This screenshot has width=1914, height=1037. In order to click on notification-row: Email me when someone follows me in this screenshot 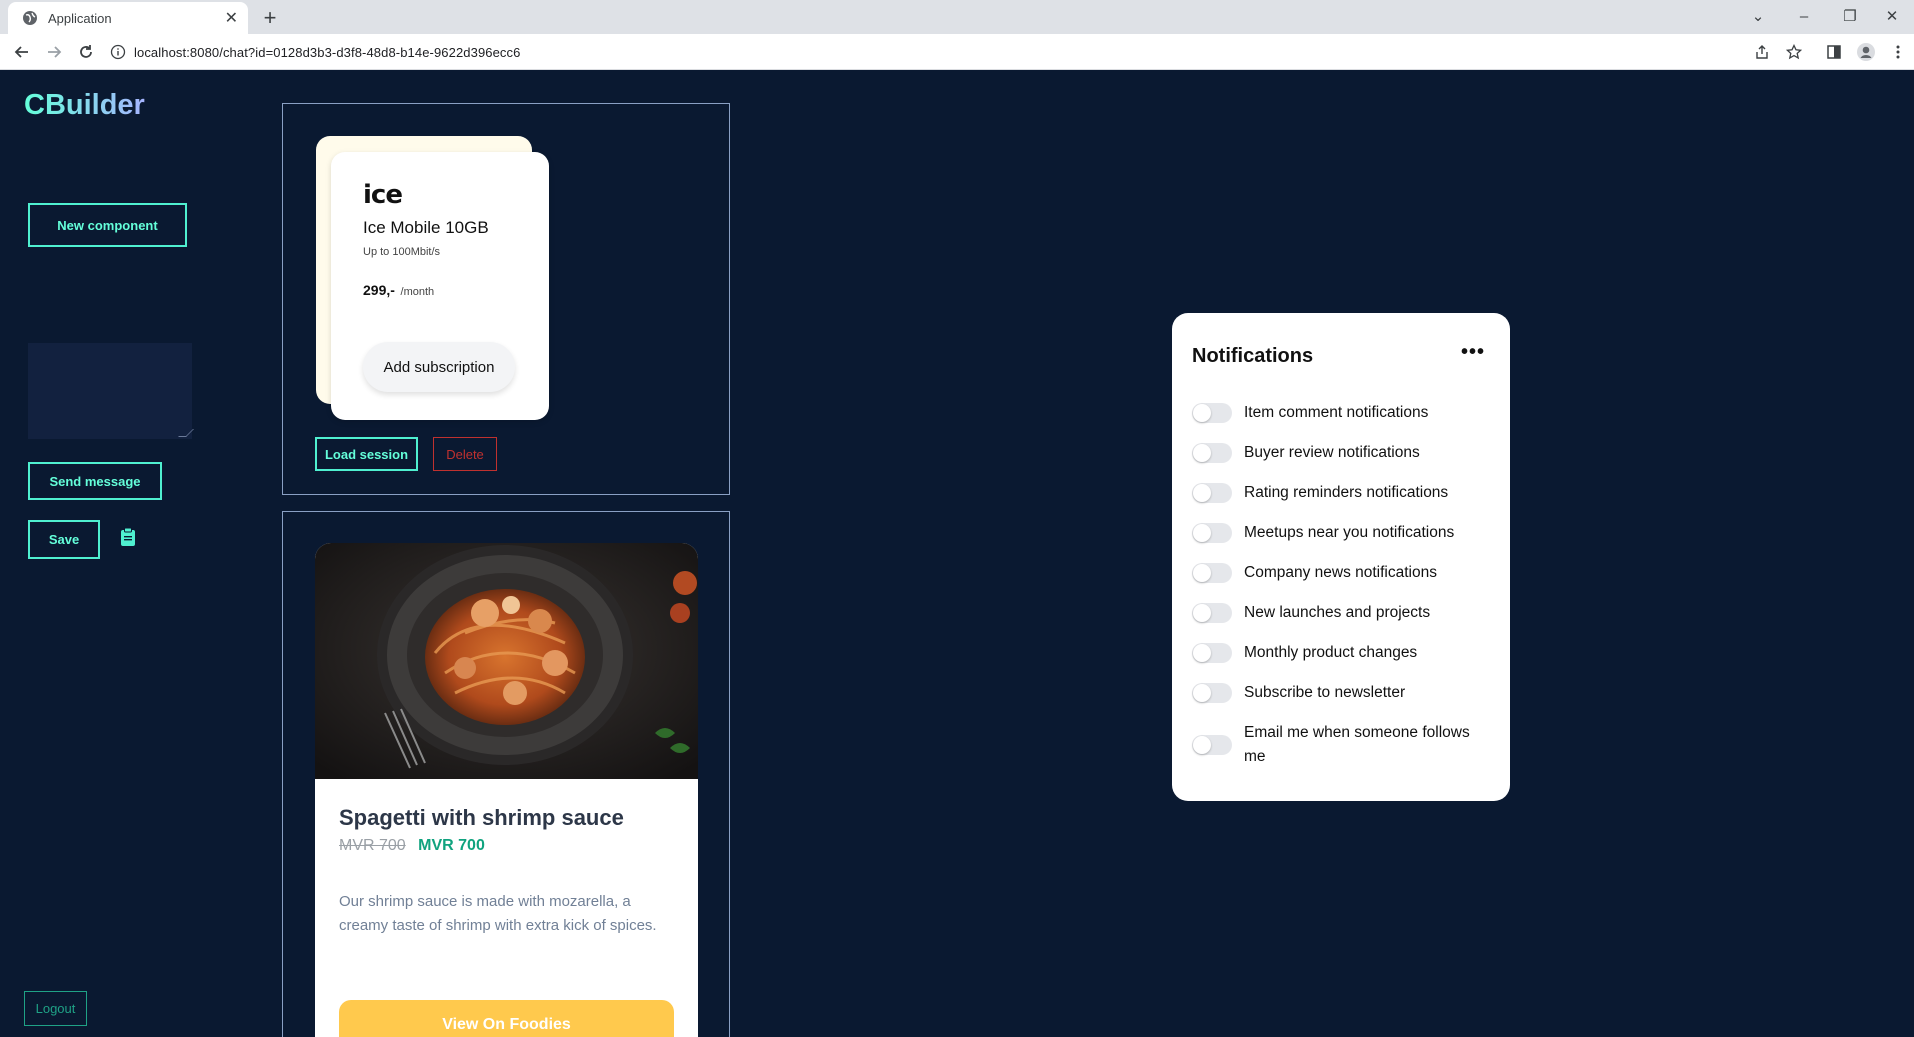, I will do `click(1342, 745)`.